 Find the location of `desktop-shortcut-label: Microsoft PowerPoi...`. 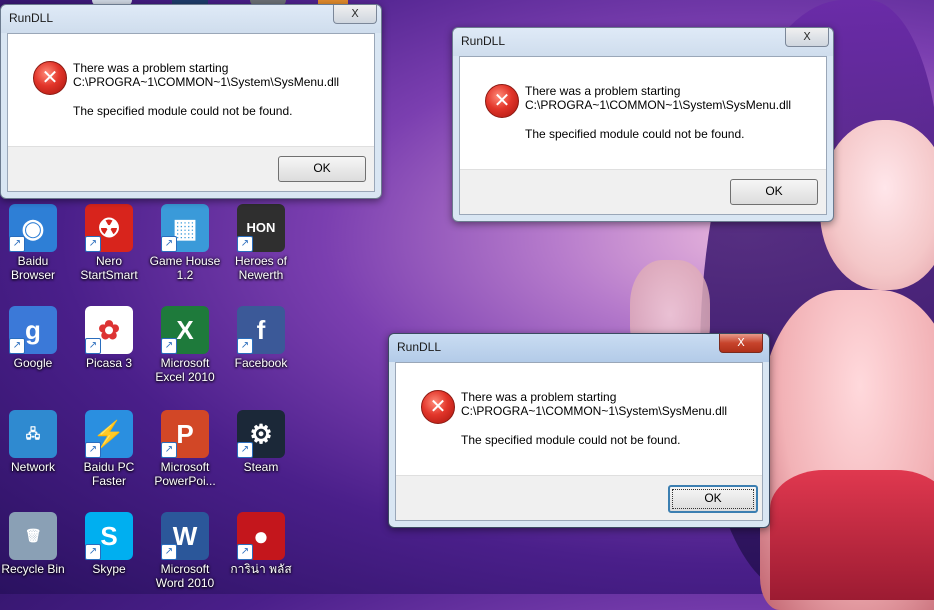

desktop-shortcut-label: Microsoft PowerPoi... is located at coordinates (185, 474).